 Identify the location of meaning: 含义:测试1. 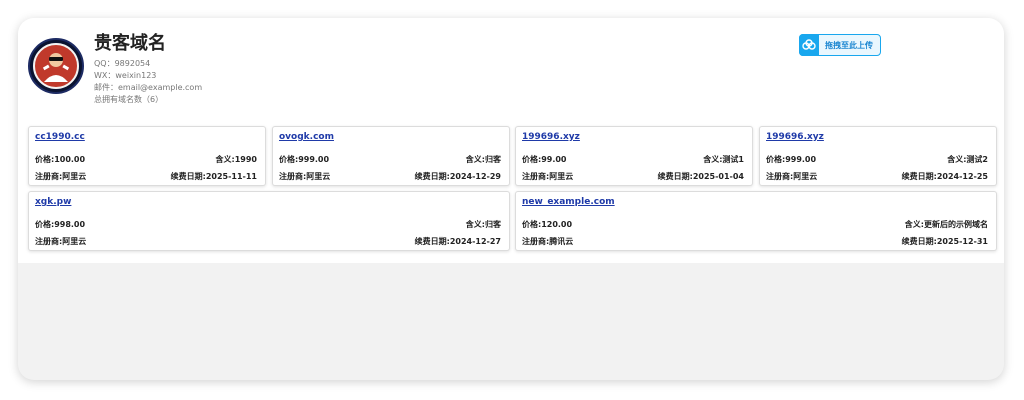
(723, 159).